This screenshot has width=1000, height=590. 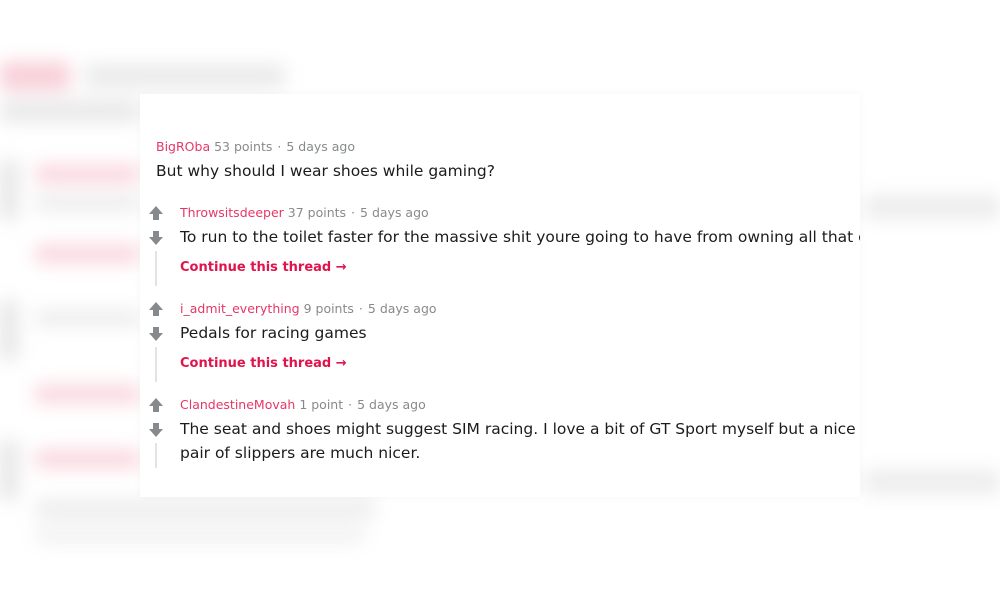 What do you see at coordinates (232, 212) in the screenshot?
I see `comment-author: Throwsitsdeeper` at bounding box center [232, 212].